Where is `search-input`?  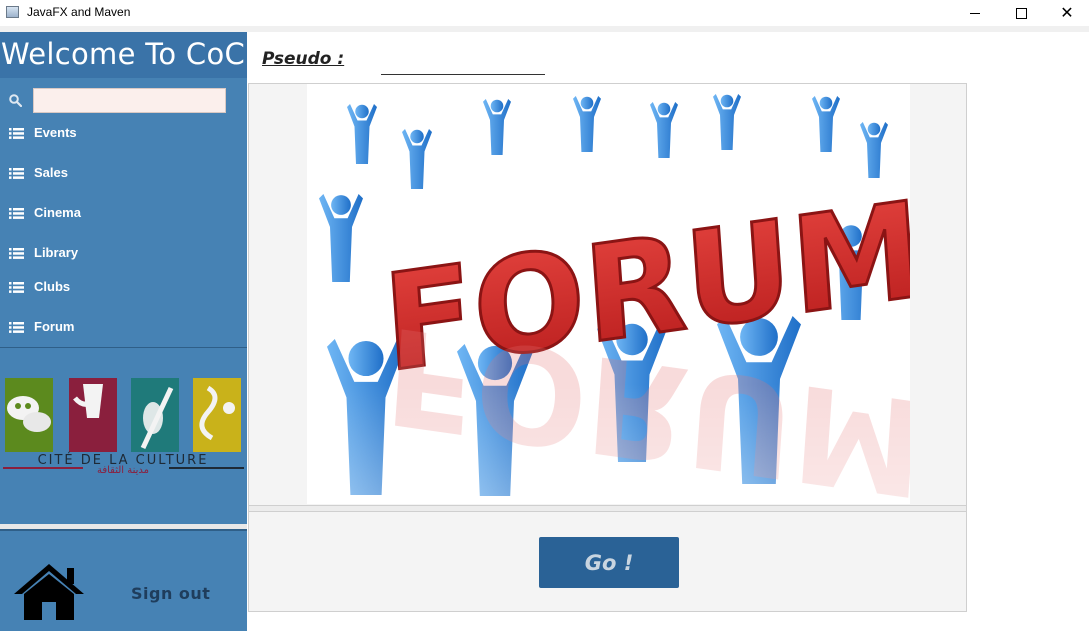
search-input is located at coordinates (129, 100).